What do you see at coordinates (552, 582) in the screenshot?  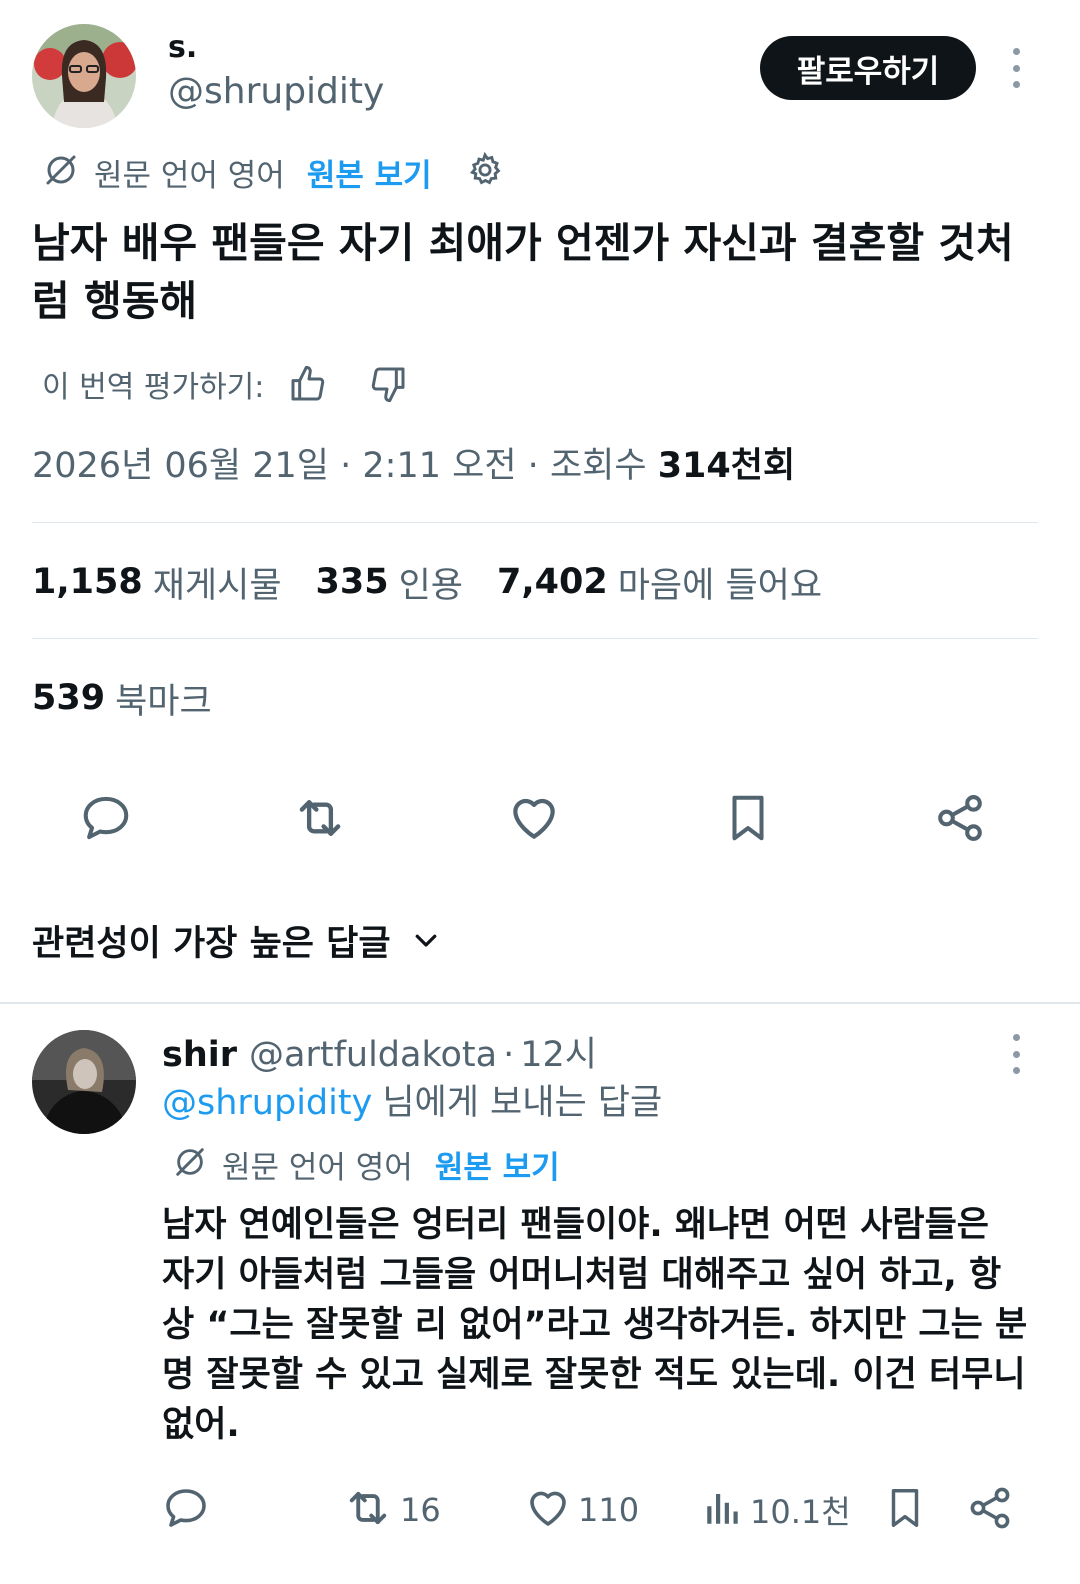 I see `likes-count: 7,402` at bounding box center [552, 582].